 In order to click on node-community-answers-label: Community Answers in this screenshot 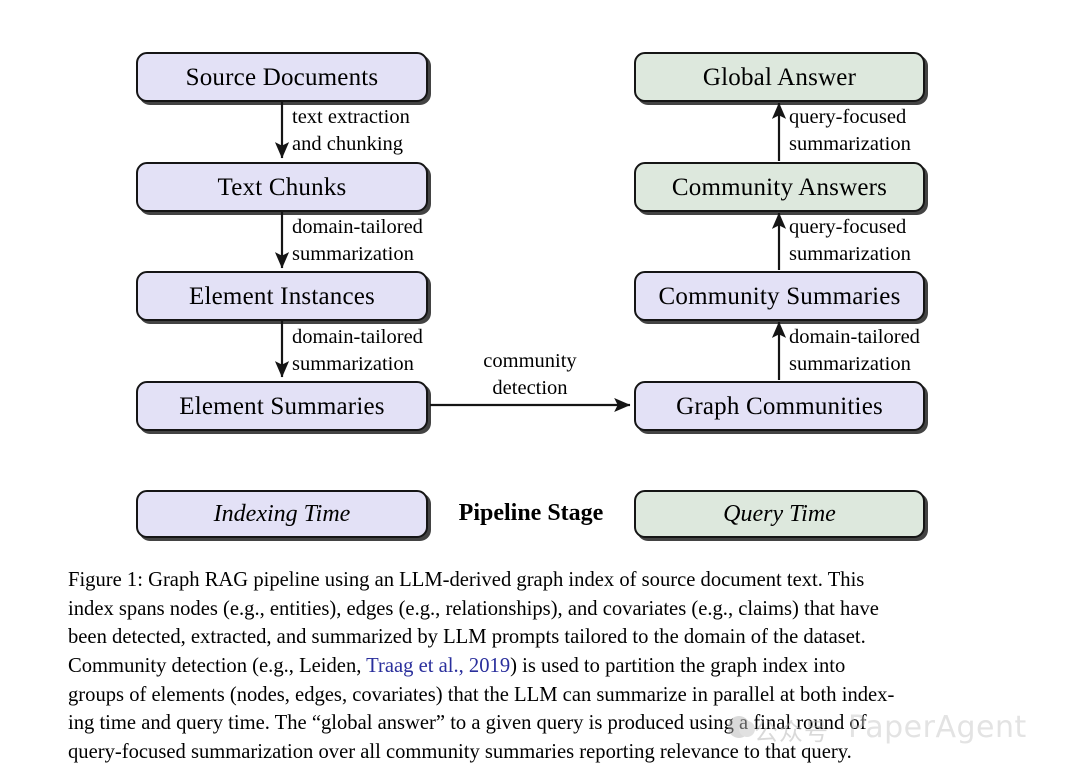, I will do `click(779, 187)`.